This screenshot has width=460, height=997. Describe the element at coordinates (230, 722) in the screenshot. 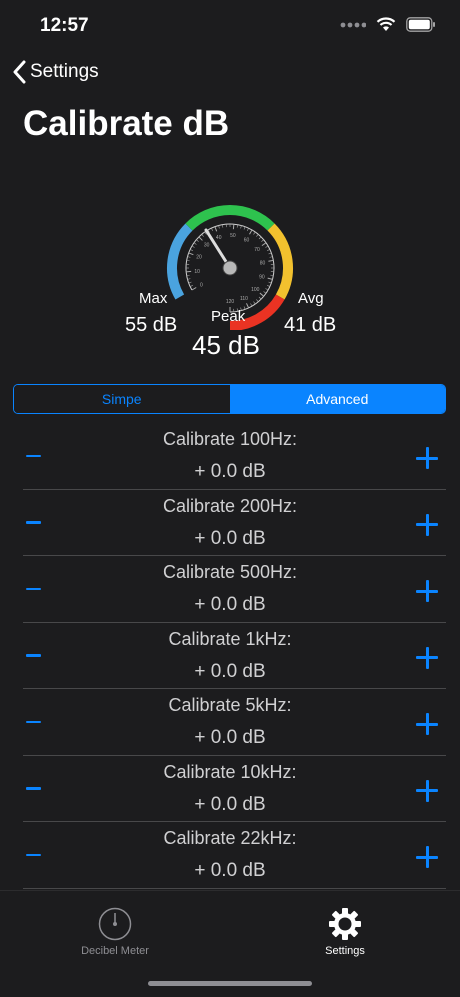

I see `calibration-row: Calibrate 5kHz: + 0.0 dB` at that location.